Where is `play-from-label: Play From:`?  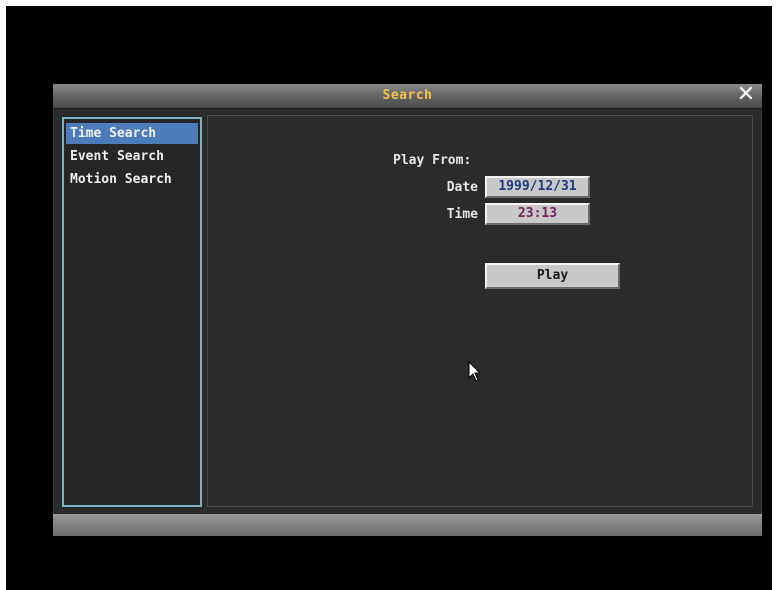 play-from-label: Play From: is located at coordinates (432, 160).